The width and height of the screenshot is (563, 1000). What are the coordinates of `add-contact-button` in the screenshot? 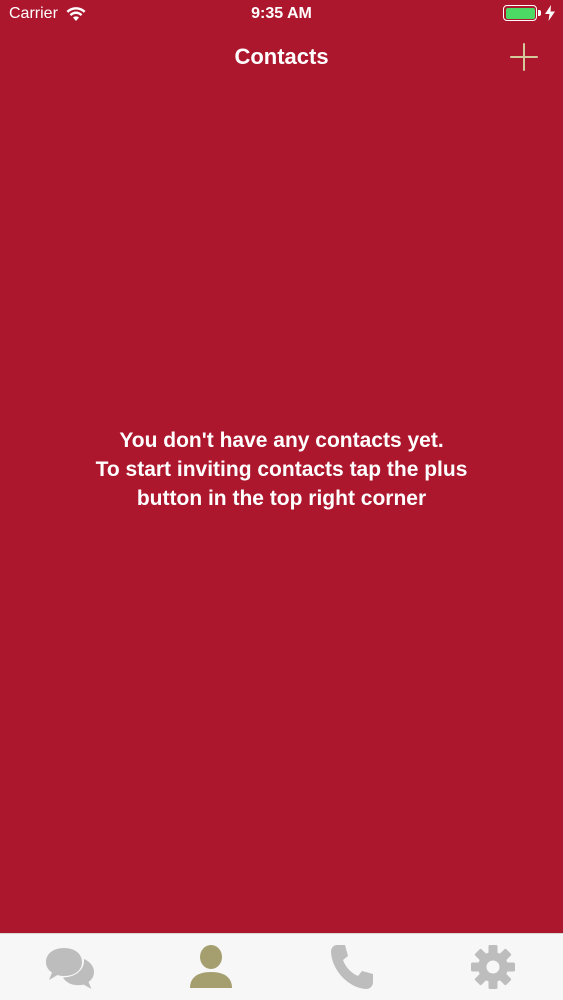 It's located at (524, 57).